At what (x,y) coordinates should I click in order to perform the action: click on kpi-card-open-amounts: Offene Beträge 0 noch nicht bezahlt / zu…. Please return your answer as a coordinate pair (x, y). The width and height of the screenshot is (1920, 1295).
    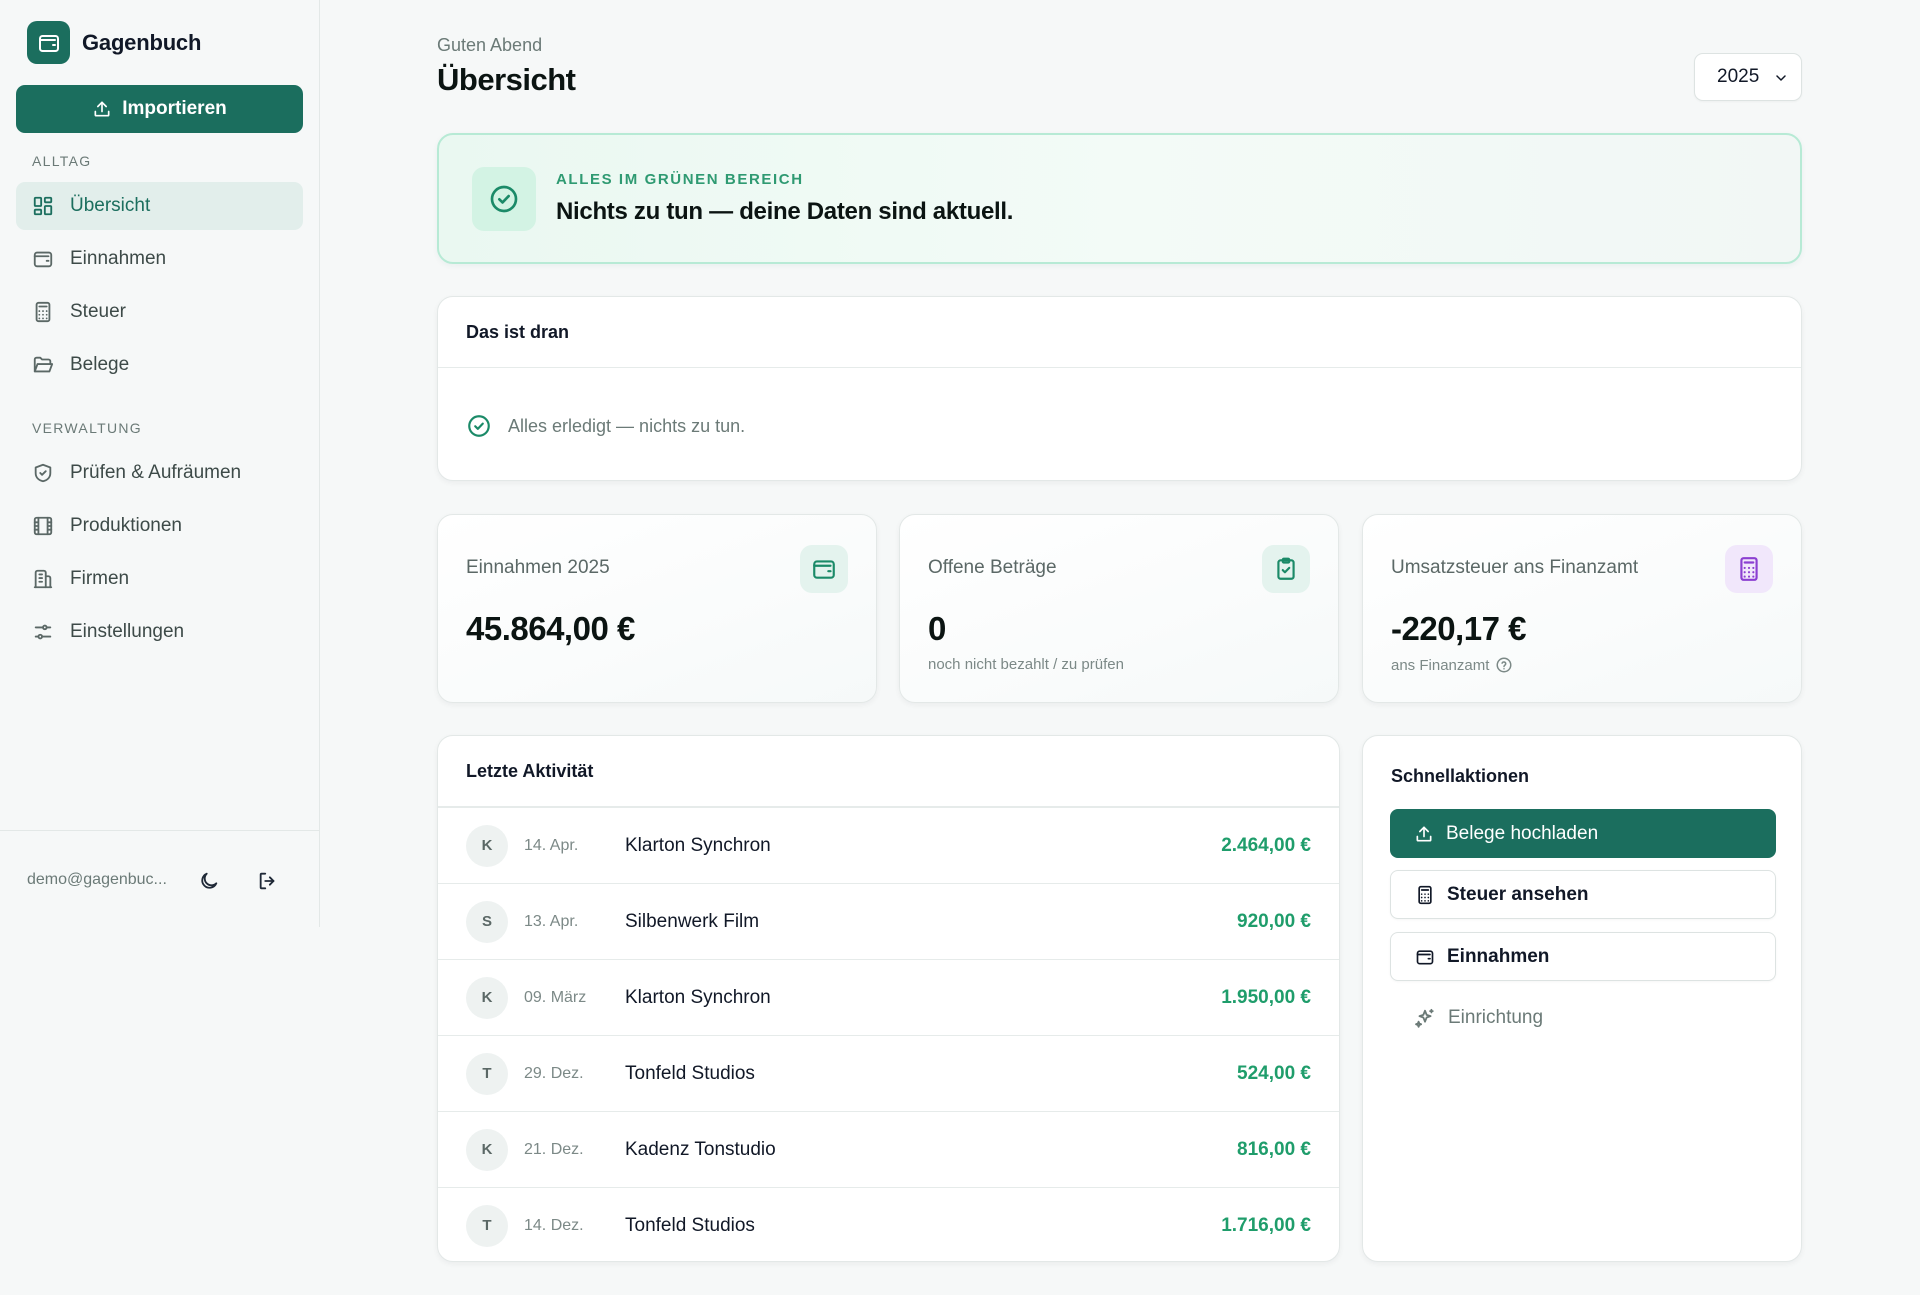
    Looking at the image, I should click on (1119, 608).